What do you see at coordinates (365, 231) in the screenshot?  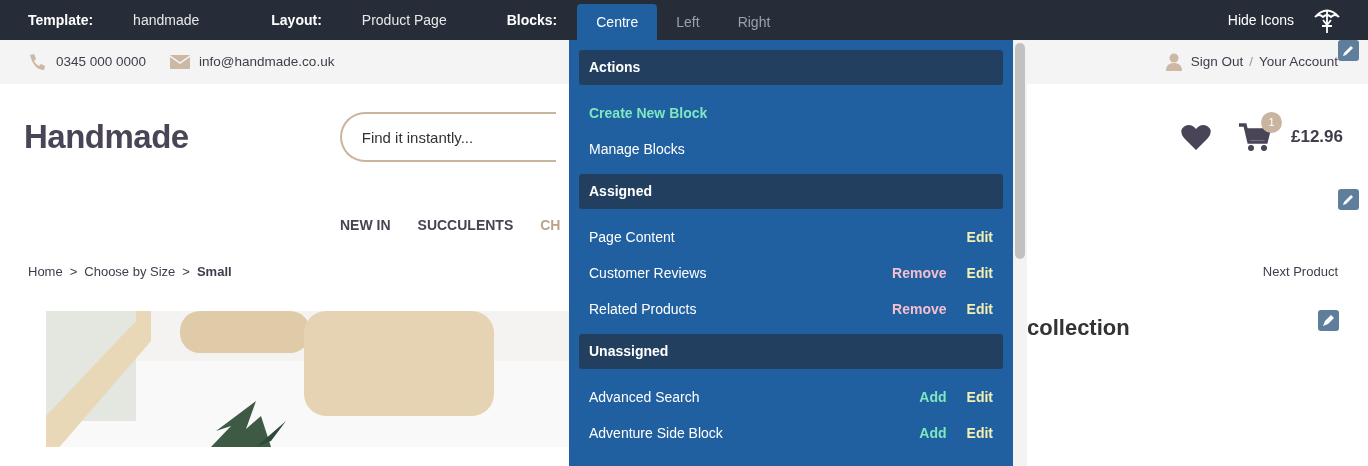 I see `nav-link: NEW IN` at bounding box center [365, 231].